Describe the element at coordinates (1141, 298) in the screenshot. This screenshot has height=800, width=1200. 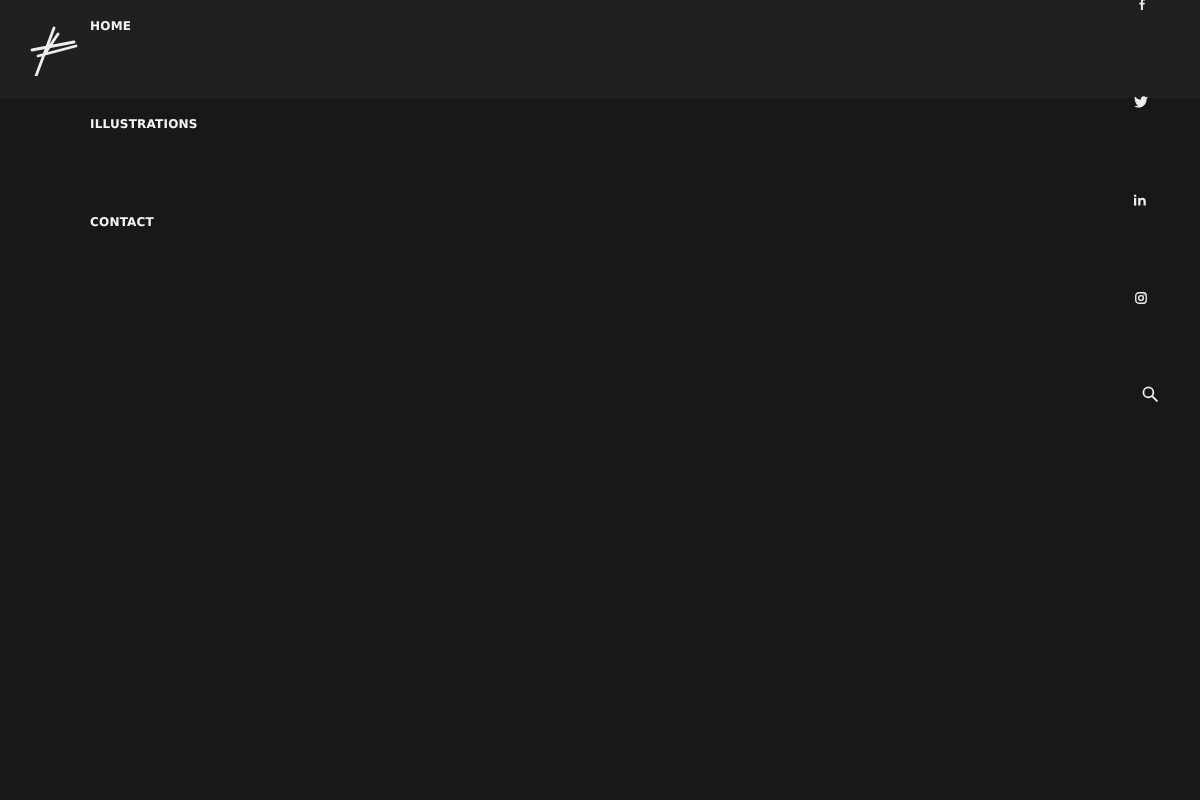
I see `instagram-icon` at that location.